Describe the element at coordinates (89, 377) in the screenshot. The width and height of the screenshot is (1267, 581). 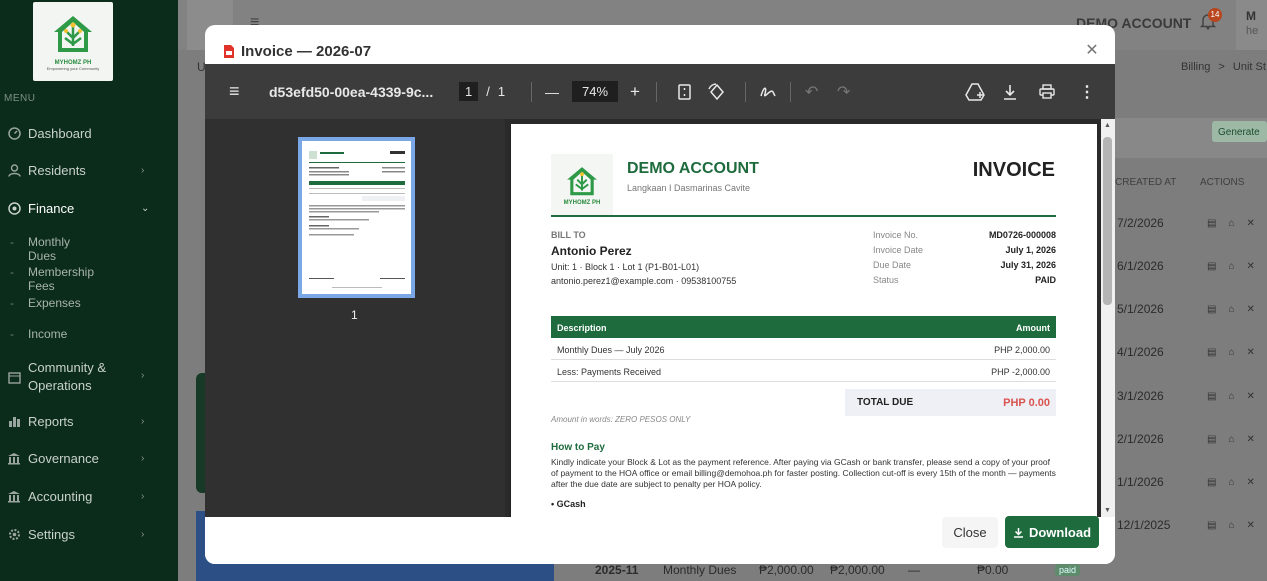
I see `sidebar-item-community-operations: Community & Operations ›` at that location.